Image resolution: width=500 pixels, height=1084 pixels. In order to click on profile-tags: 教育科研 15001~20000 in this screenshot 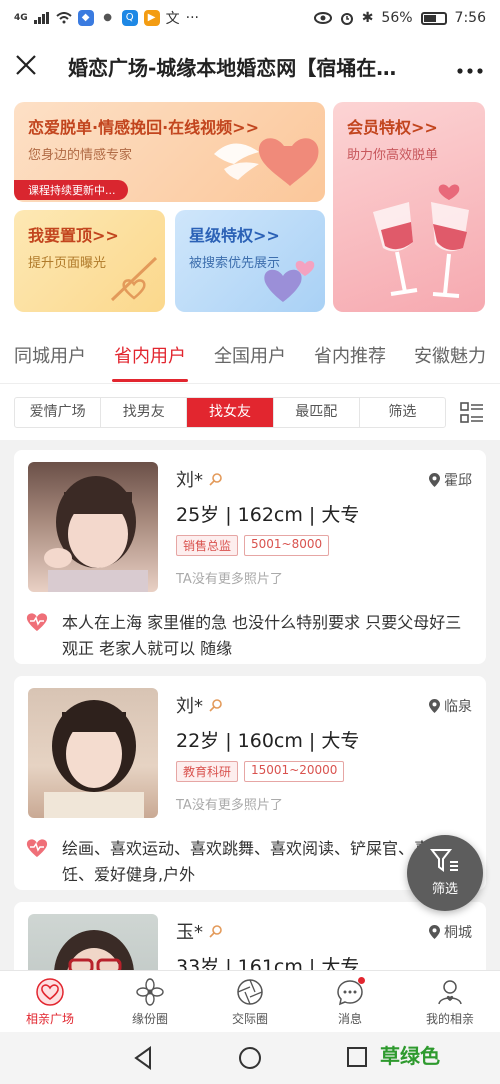, I will do `click(260, 771)`.